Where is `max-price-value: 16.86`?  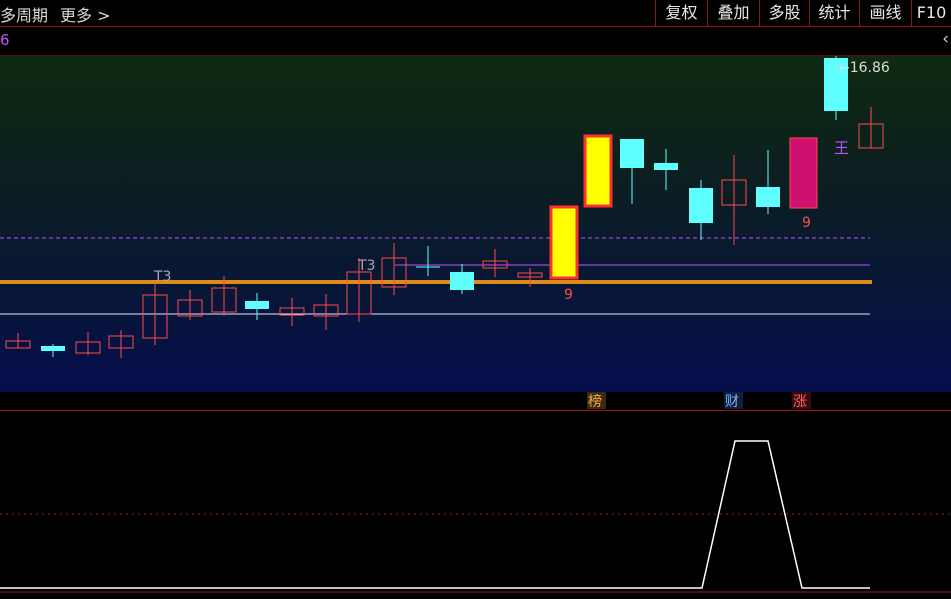 max-price-value: 16.86 is located at coordinates (870, 68).